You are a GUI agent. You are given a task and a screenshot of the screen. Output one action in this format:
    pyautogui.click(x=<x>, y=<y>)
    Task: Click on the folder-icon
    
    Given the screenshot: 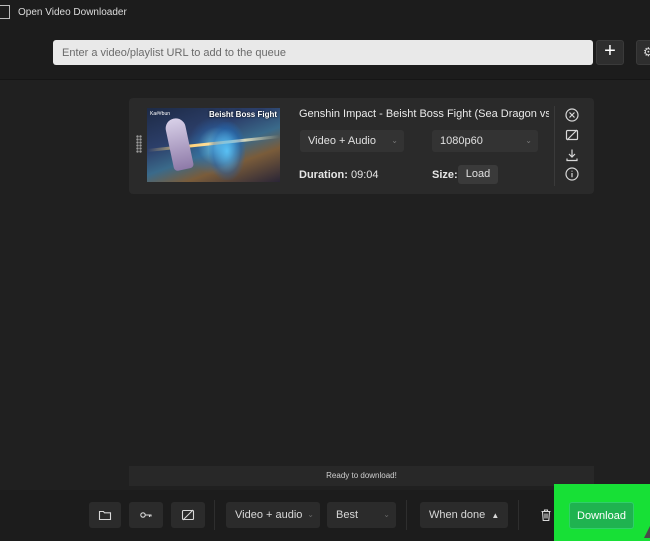 What is the action you would take?
    pyautogui.click(x=105, y=515)
    